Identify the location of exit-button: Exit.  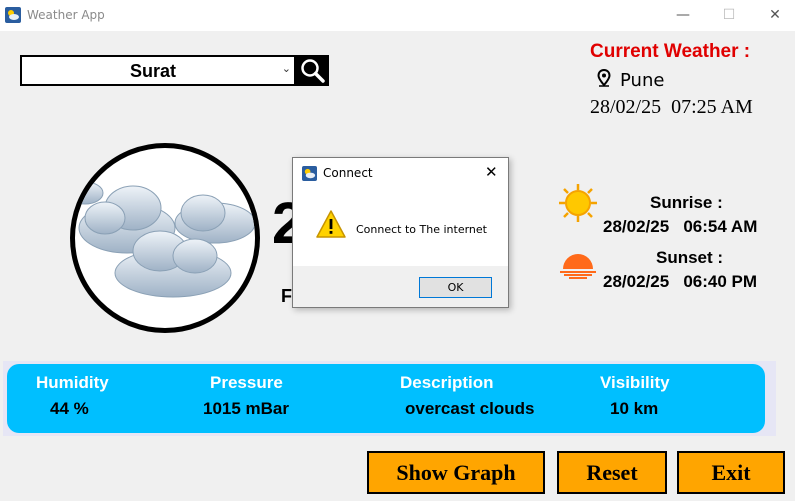
(731, 472).